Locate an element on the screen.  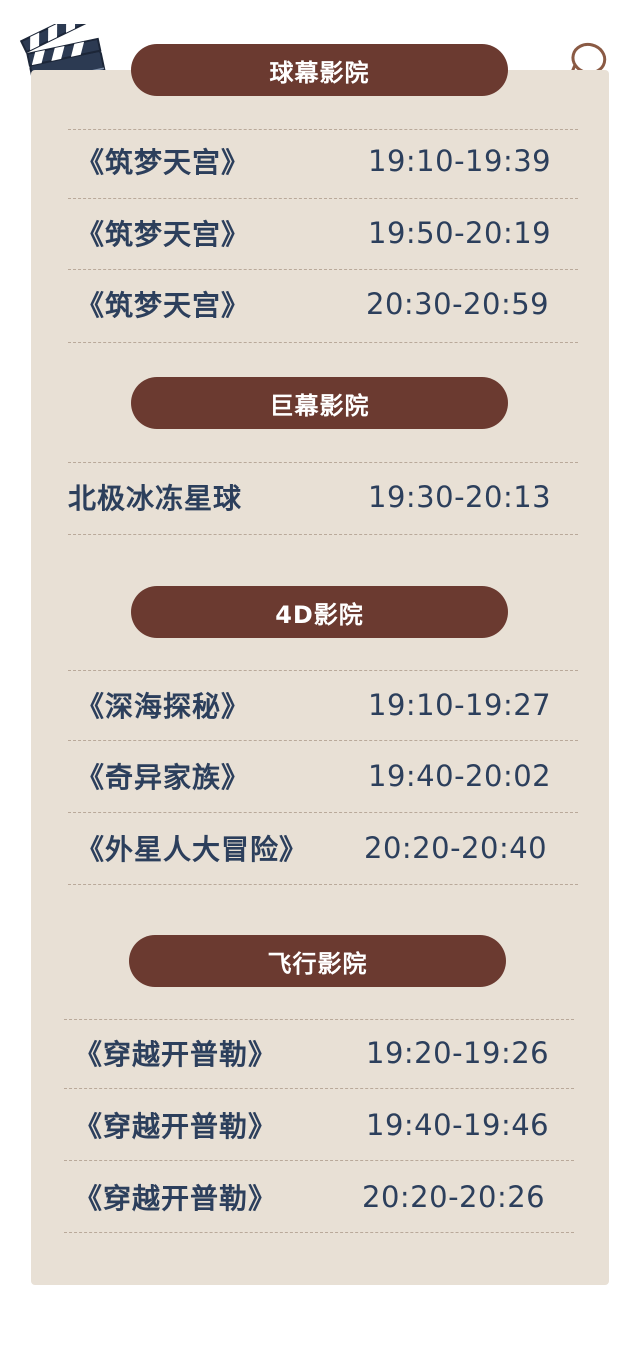
schedule-row: 《筑梦天宫》 19:10-19:39 is located at coordinates (320, 161).